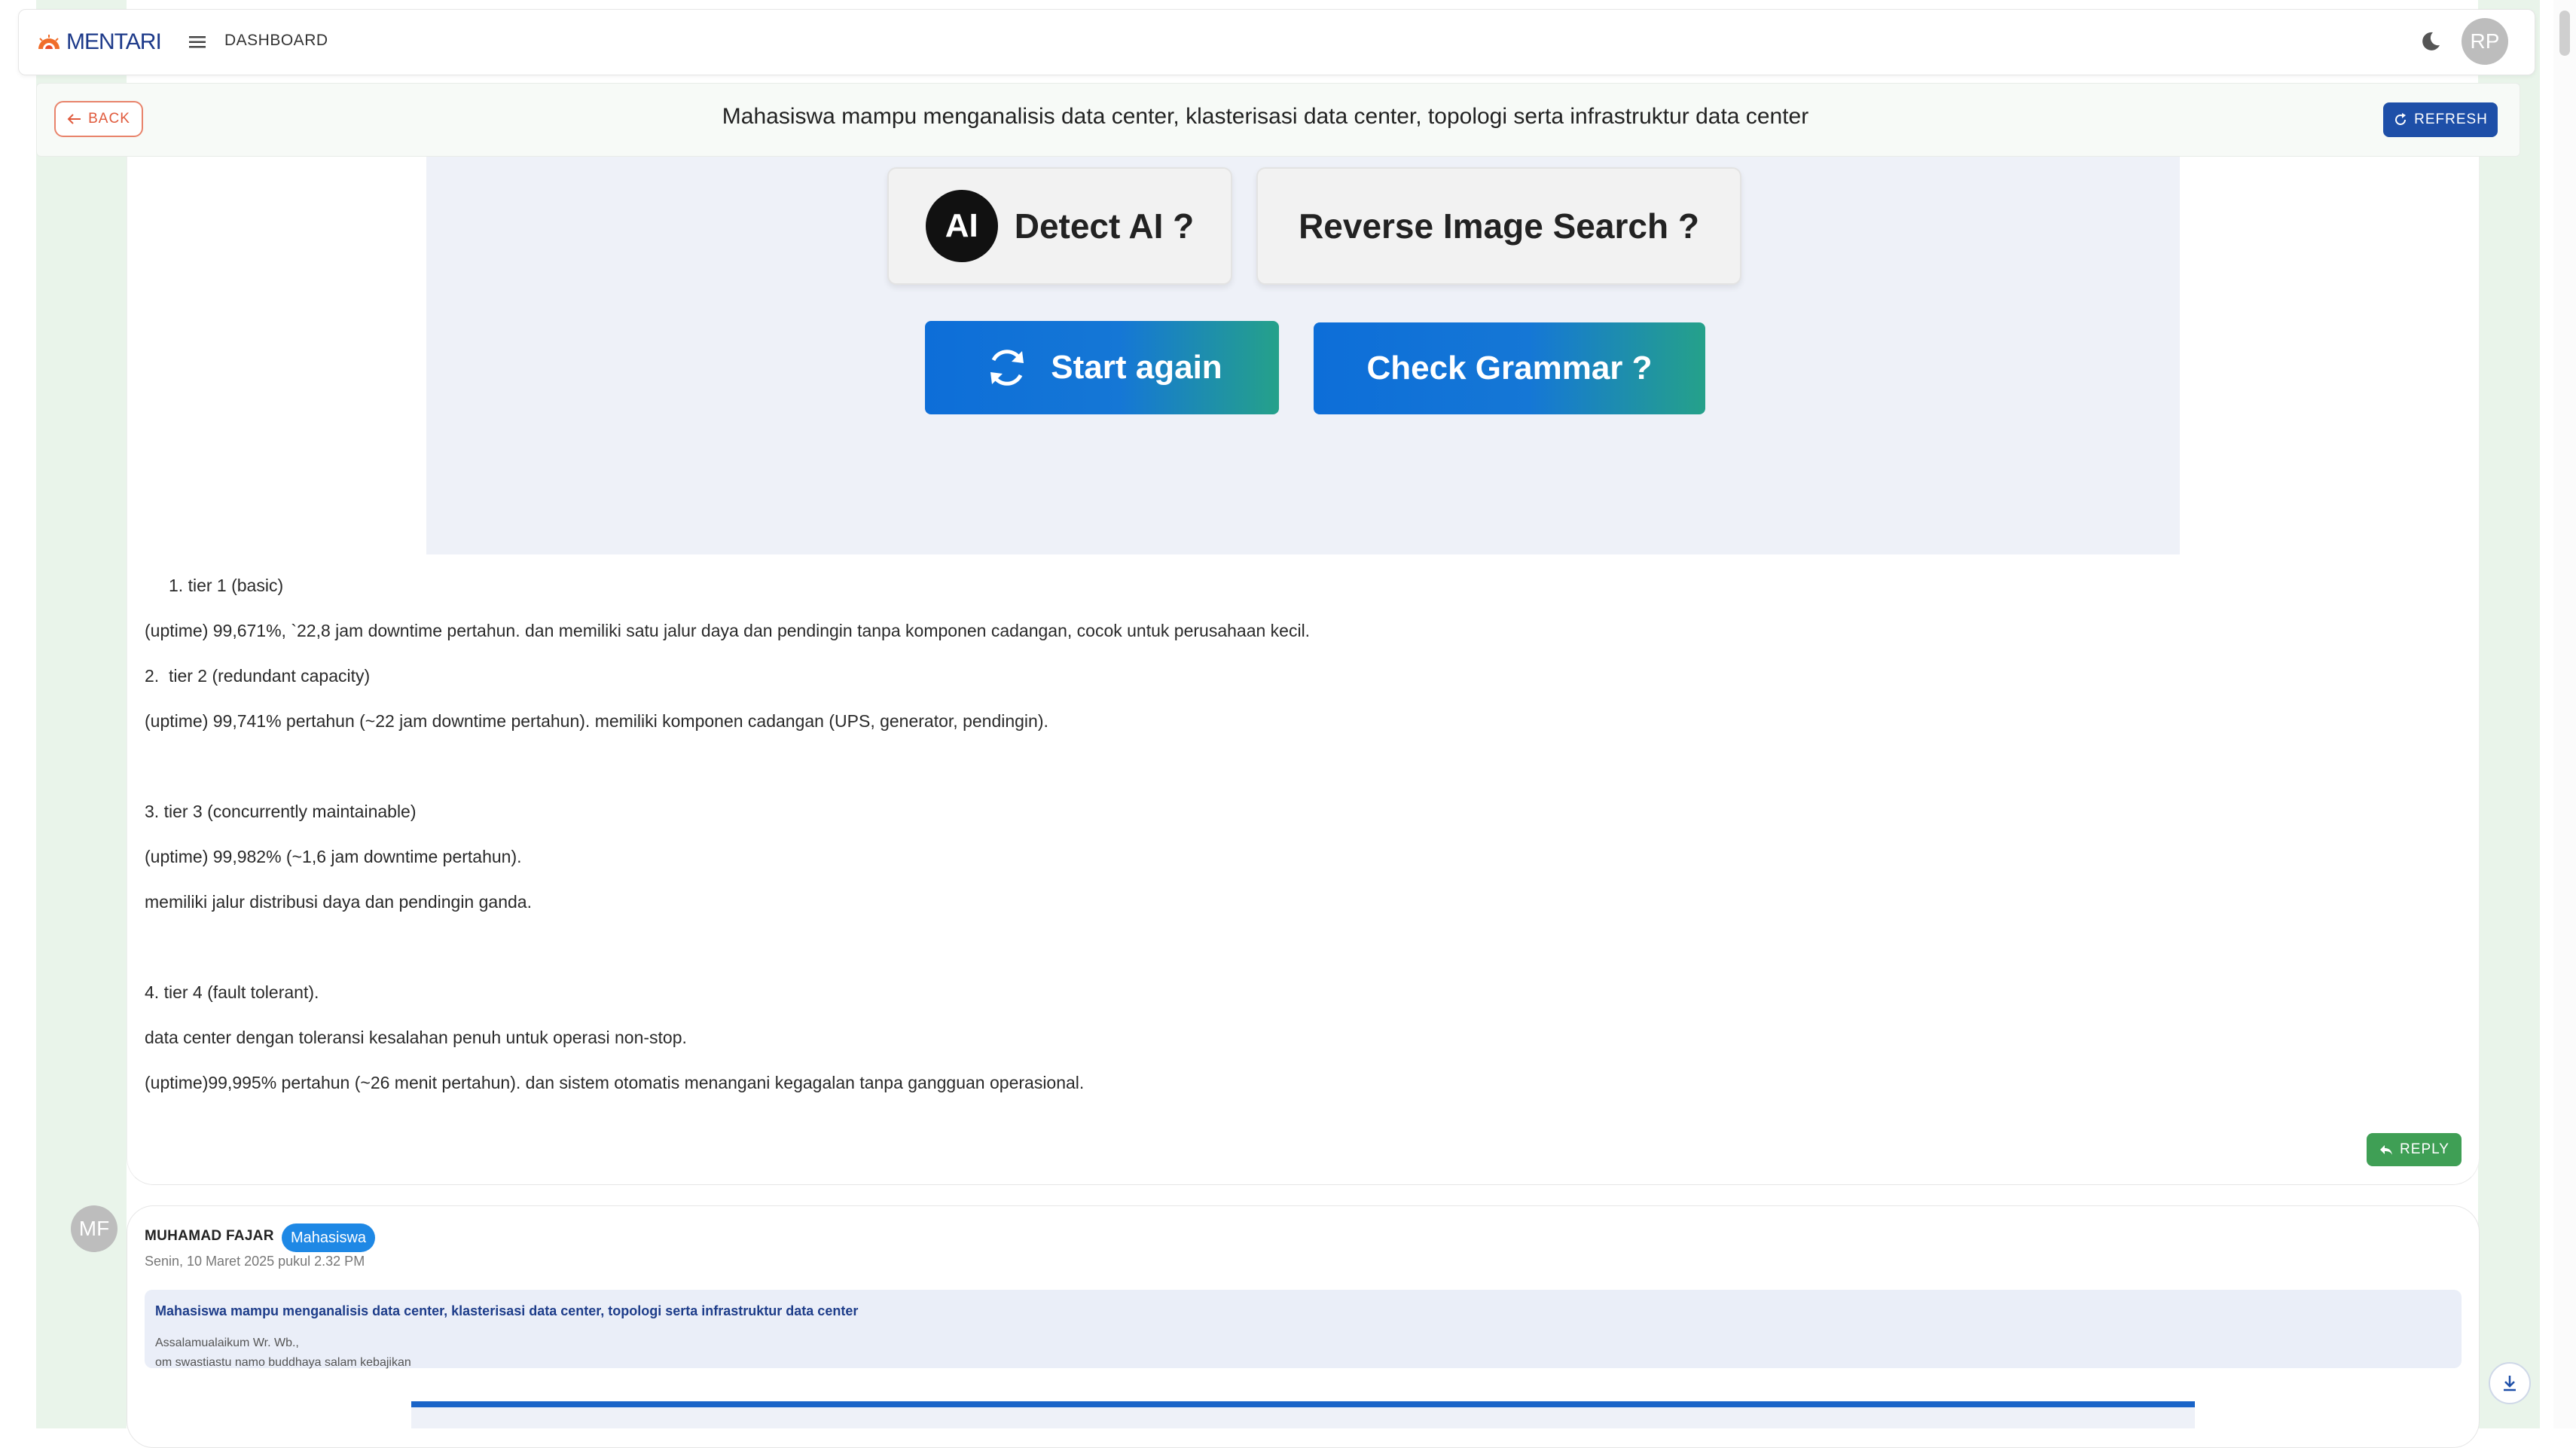  Describe the element at coordinates (258, 676) in the screenshot. I see `post-line: 2. tier 2 (redundant capacity)` at that location.